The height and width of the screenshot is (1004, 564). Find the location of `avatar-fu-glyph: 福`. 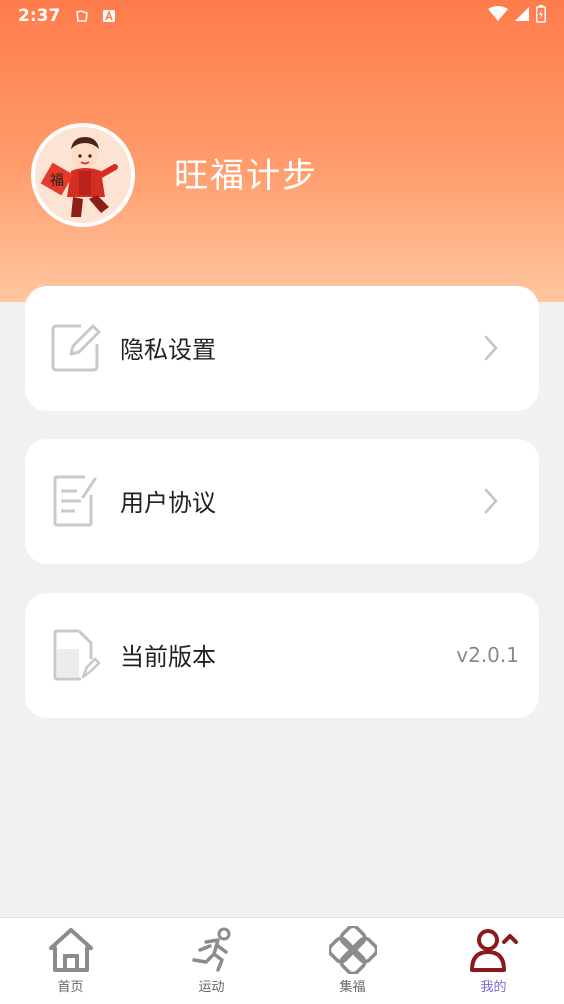

avatar-fu-glyph: 福 is located at coordinates (57, 181).